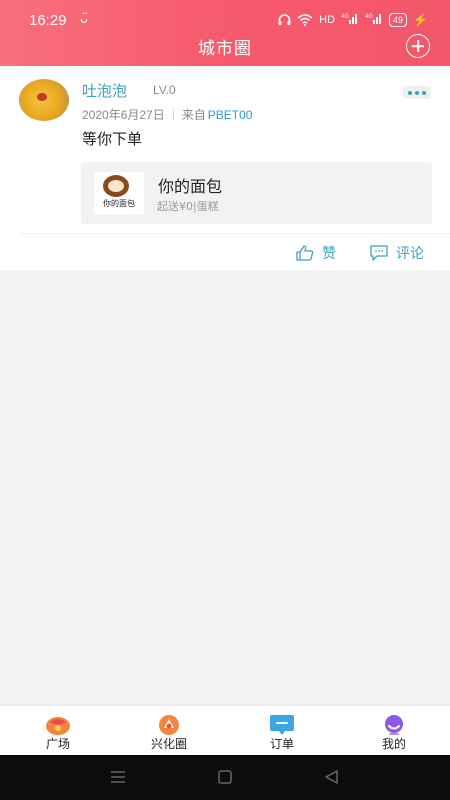 Image resolution: width=450 pixels, height=800 pixels. Describe the element at coordinates (282, 725) in the screenshot. I see `order-icon` at that location.